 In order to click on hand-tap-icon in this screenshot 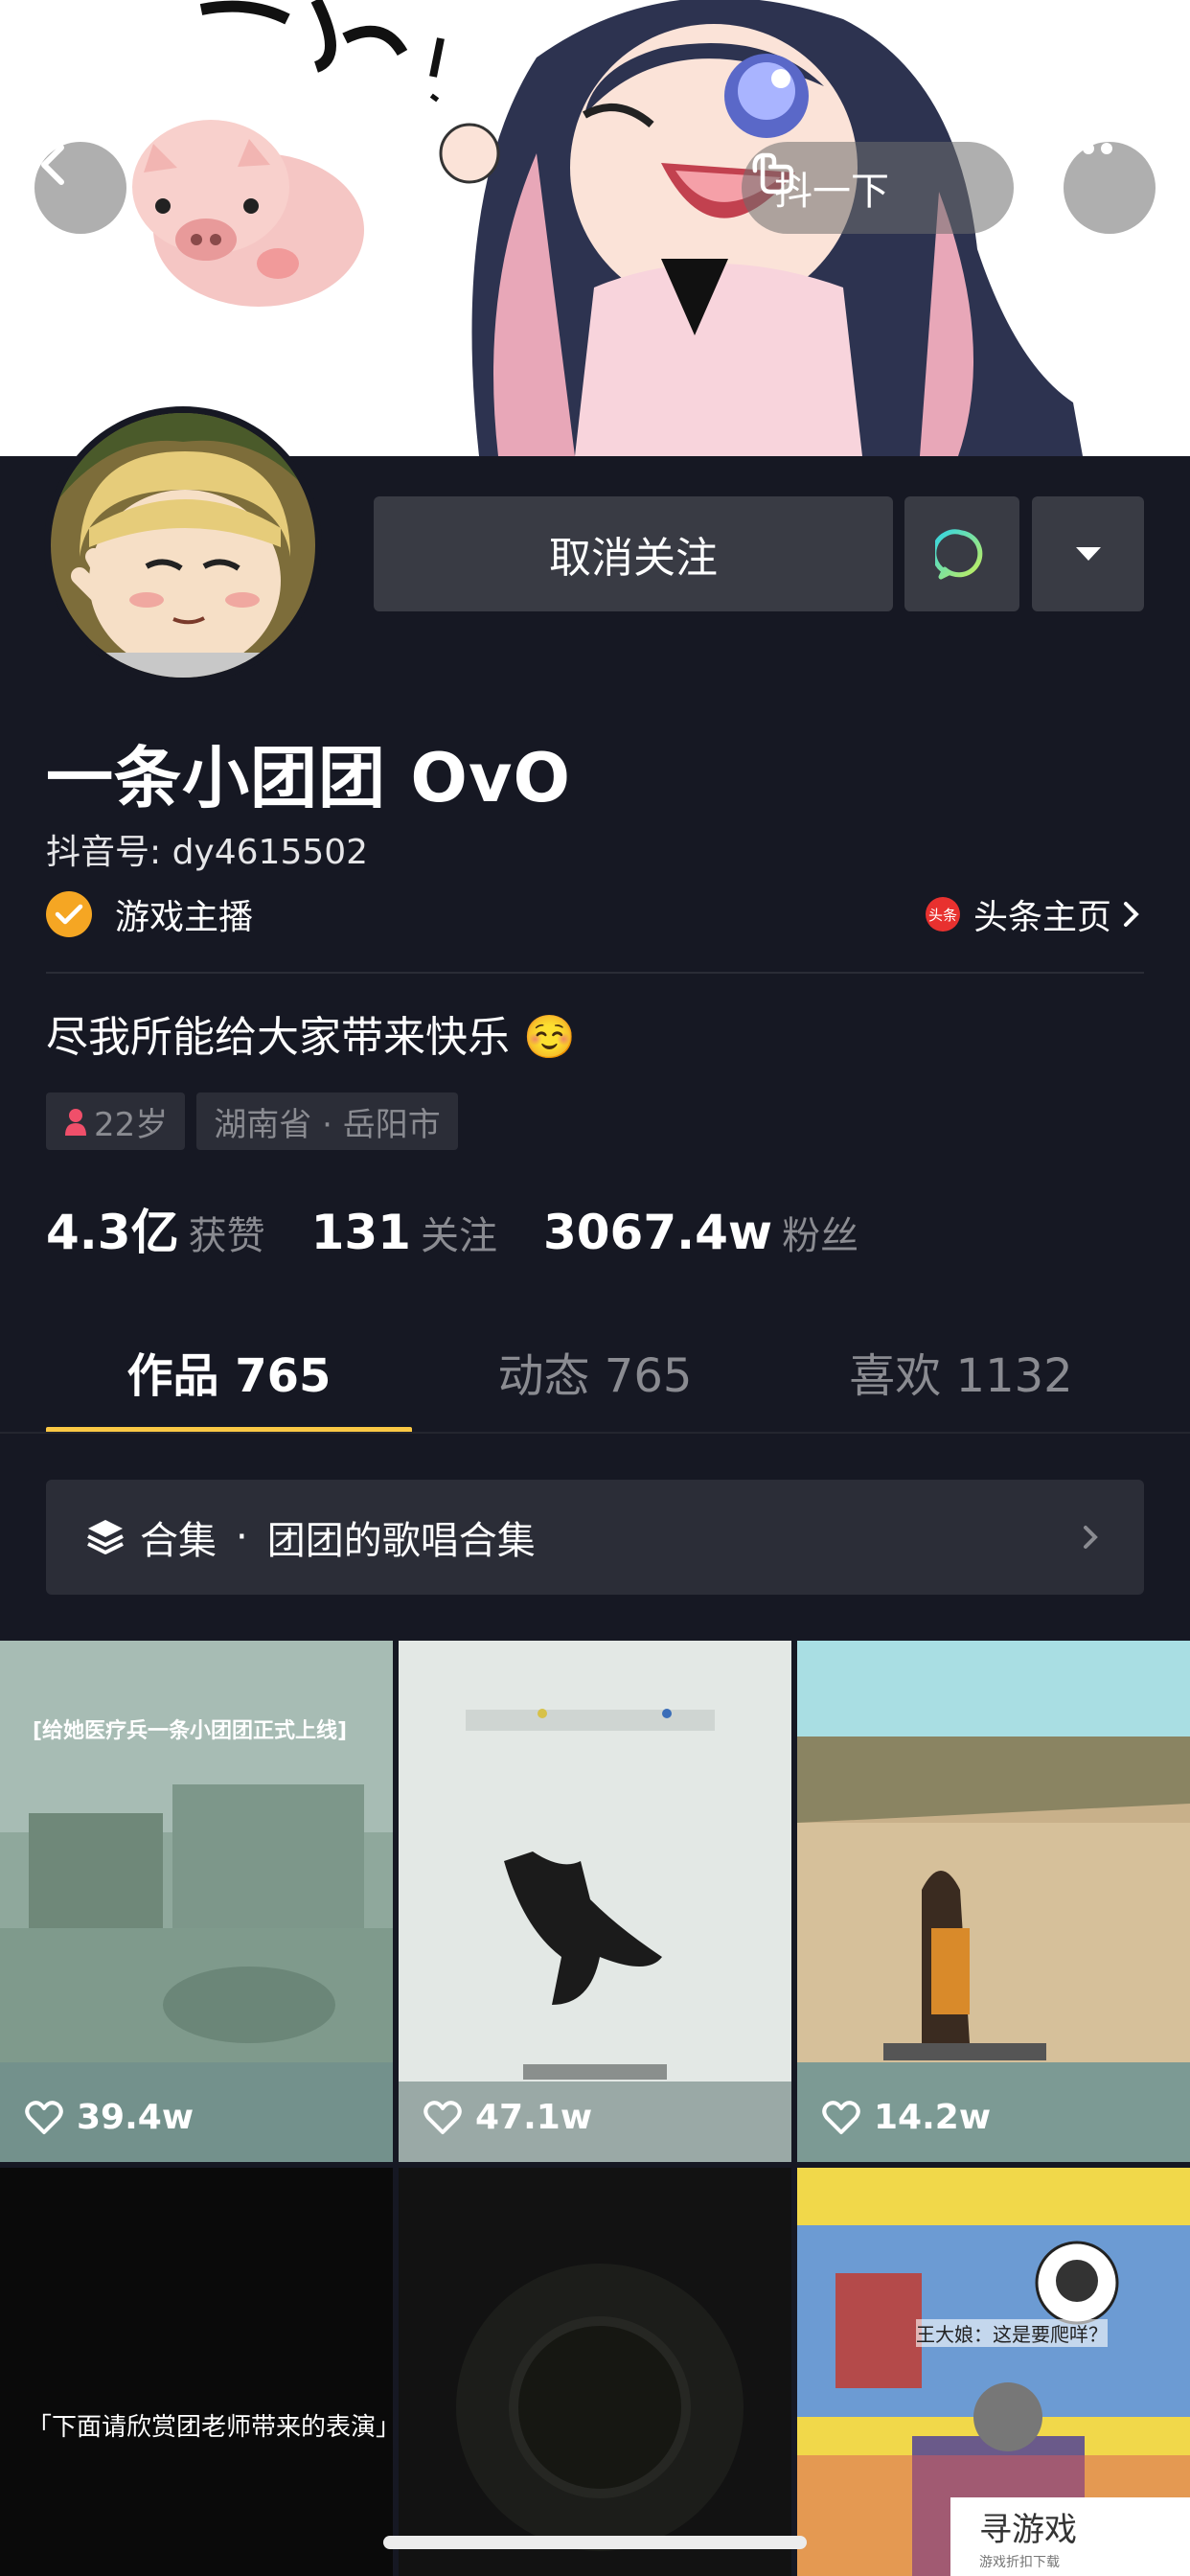, I will do `click(773, 173)`.